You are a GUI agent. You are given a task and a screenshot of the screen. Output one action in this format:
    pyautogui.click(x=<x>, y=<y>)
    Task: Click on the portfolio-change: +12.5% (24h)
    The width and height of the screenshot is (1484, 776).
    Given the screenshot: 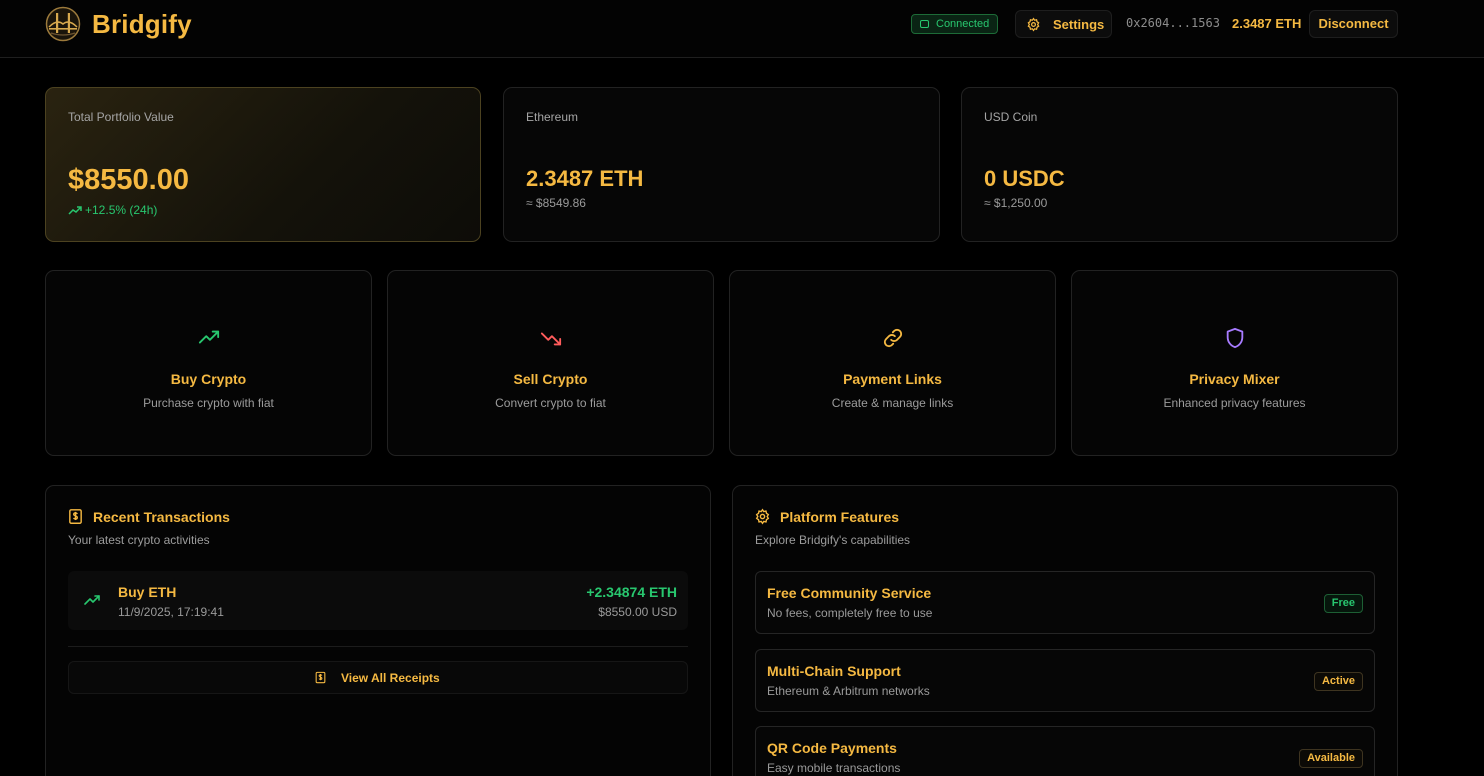 What is the action you would take?
    pyautogui.click(x=112, y=210)
    